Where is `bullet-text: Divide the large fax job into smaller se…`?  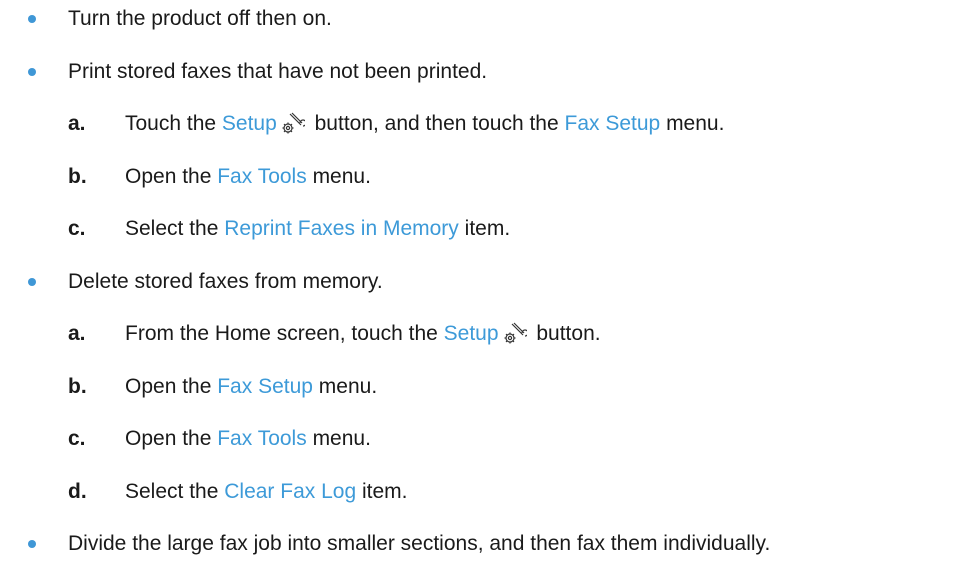
bullet-text: Divide the large fax job into smaller se… is located at coordinates (419, 543).